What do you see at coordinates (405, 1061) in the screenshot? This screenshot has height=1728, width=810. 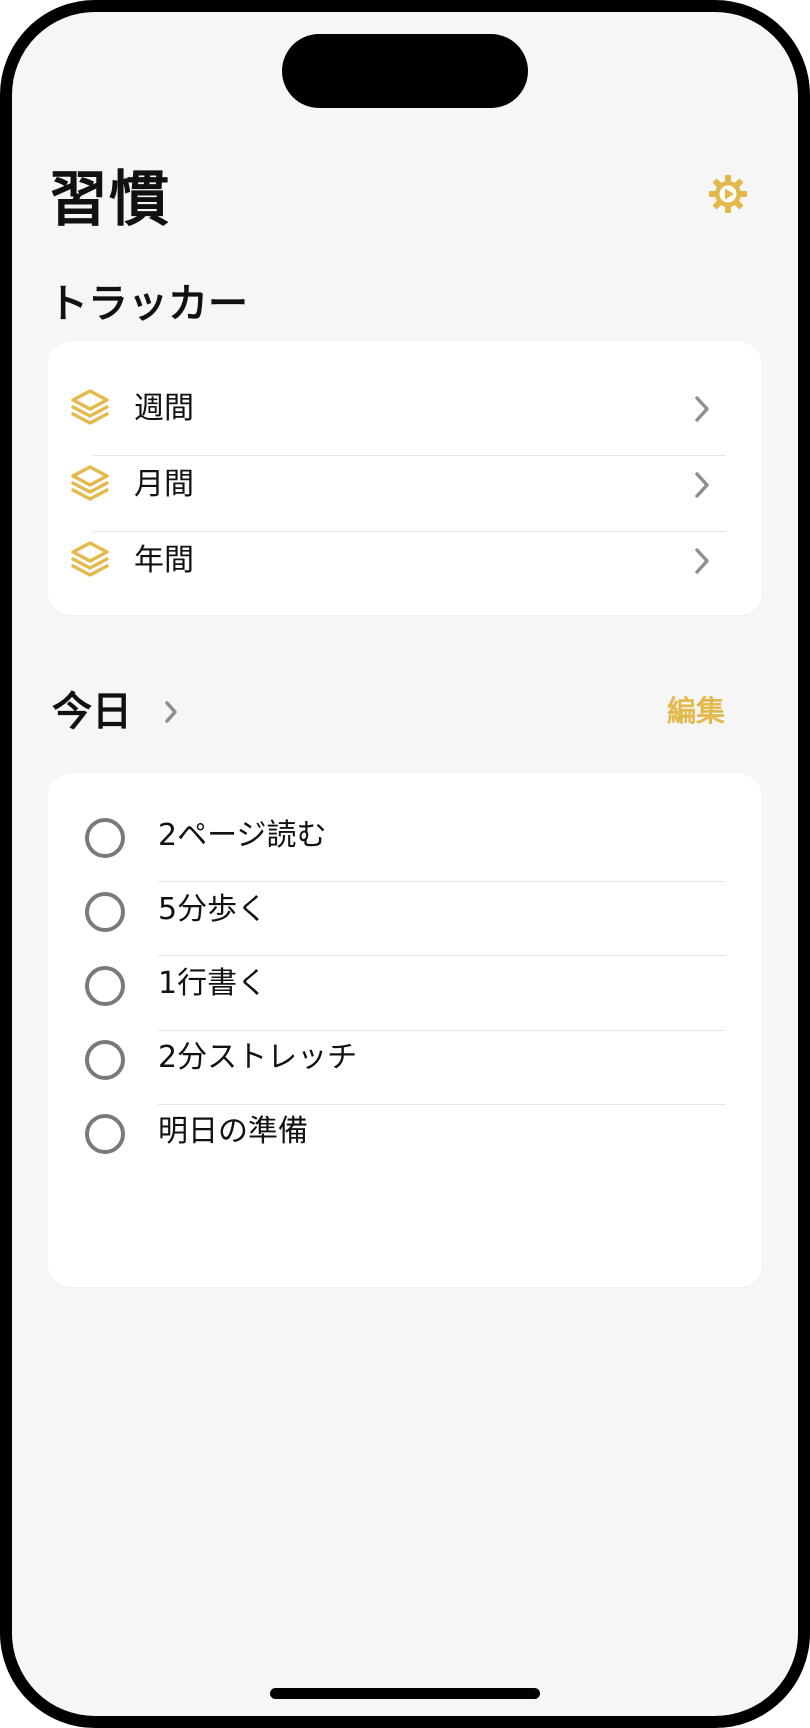 I see `habit-item: 2分ストレッチ` at bounding box center [405, 1061].